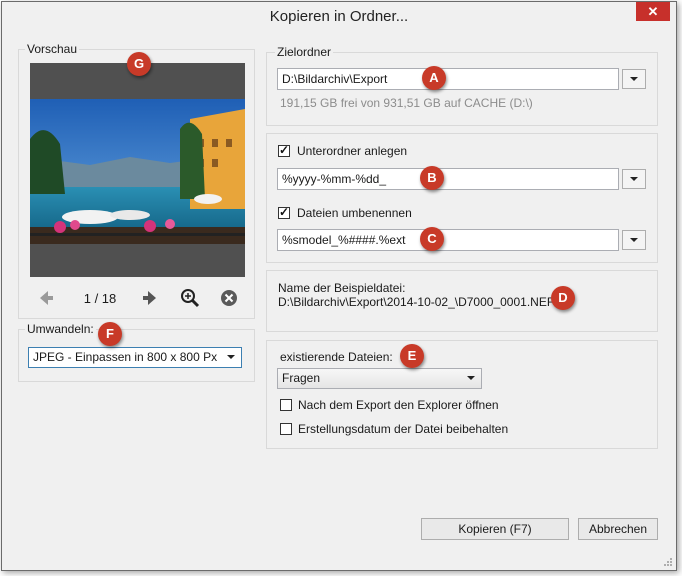 This screenshot has height=576, width=682. What do you see at coordinates (60, 329) in the screenshot?
I see `convert-label: Umwandeln:` at bounding box center [60, 329].